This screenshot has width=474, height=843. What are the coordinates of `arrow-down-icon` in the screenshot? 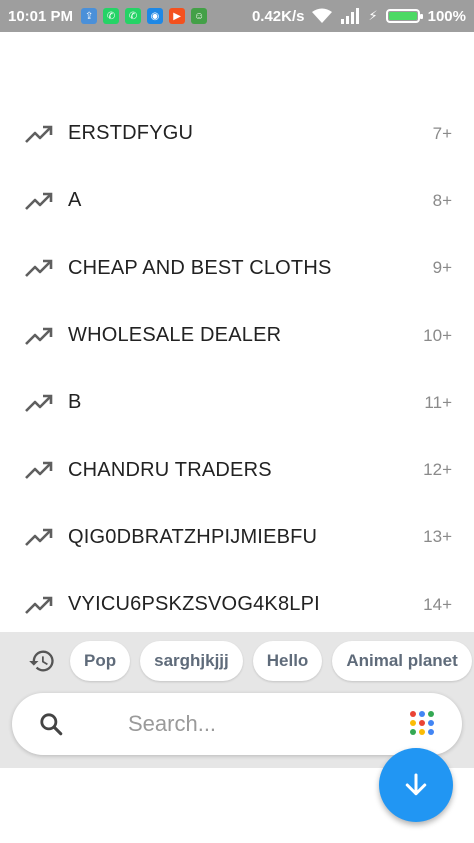 It's located at (416, 784).